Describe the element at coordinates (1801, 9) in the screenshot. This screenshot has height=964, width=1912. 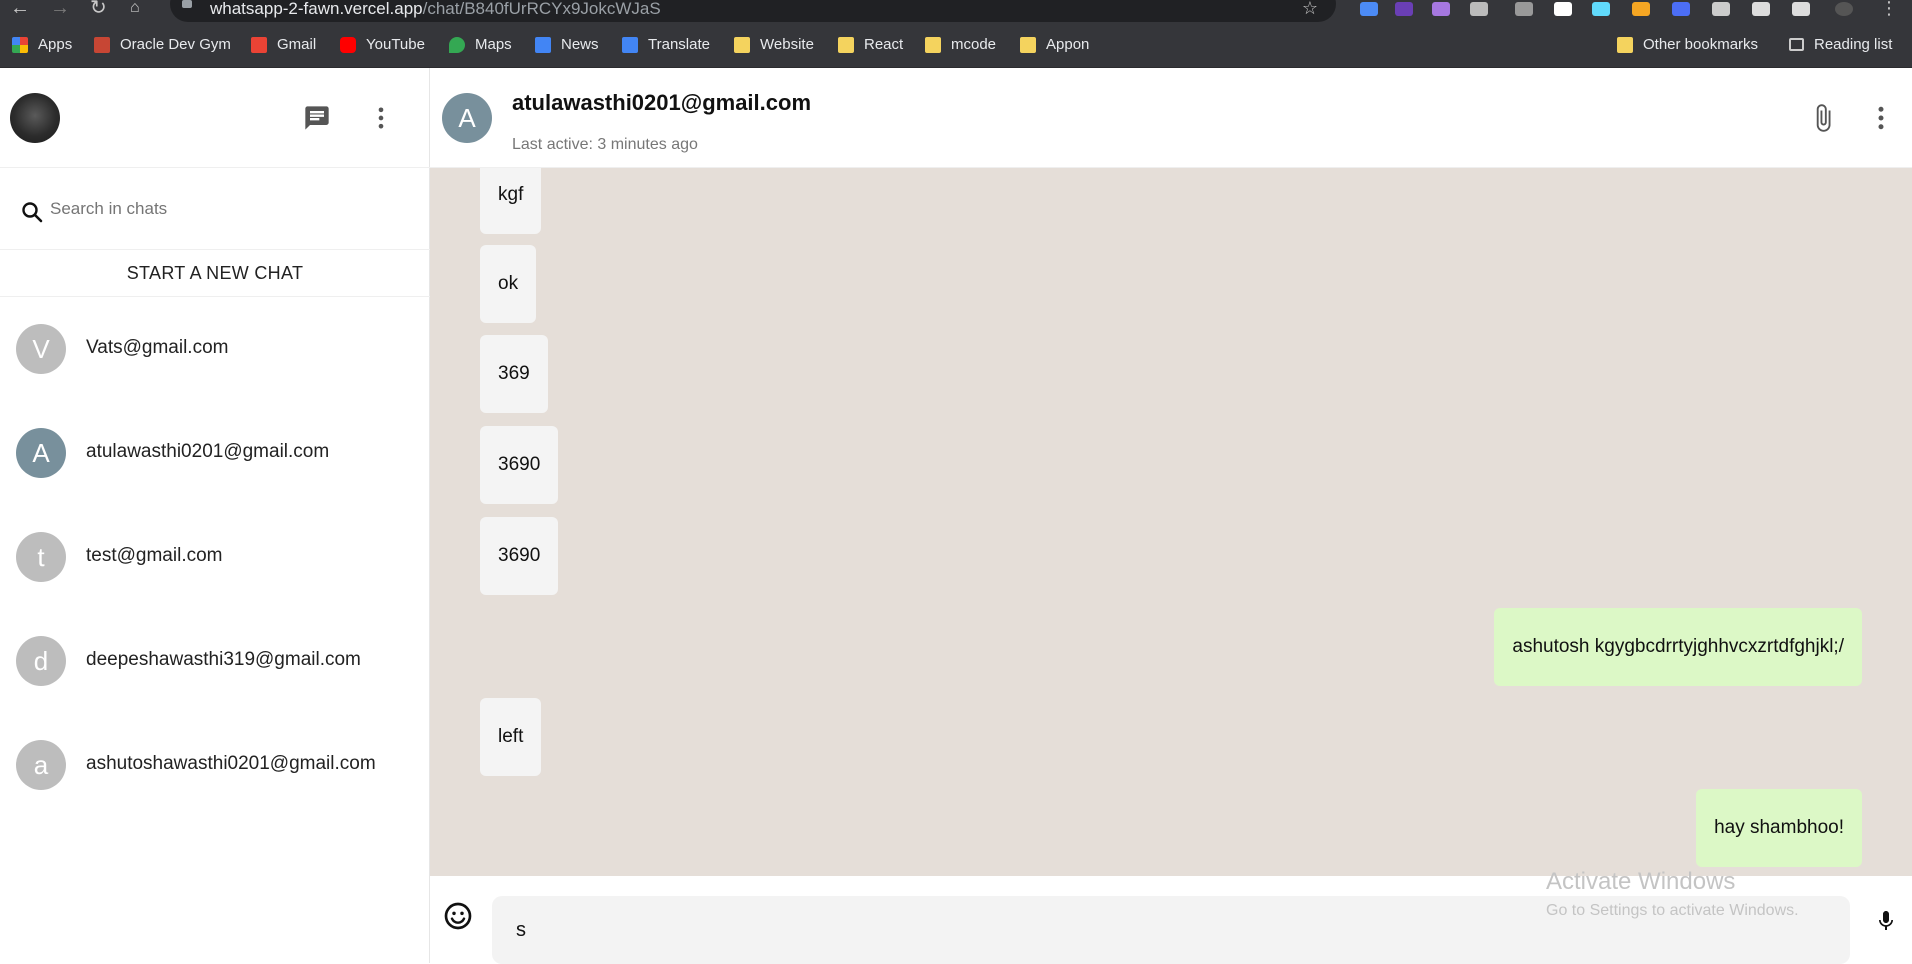
I see `media-icon` at that location.